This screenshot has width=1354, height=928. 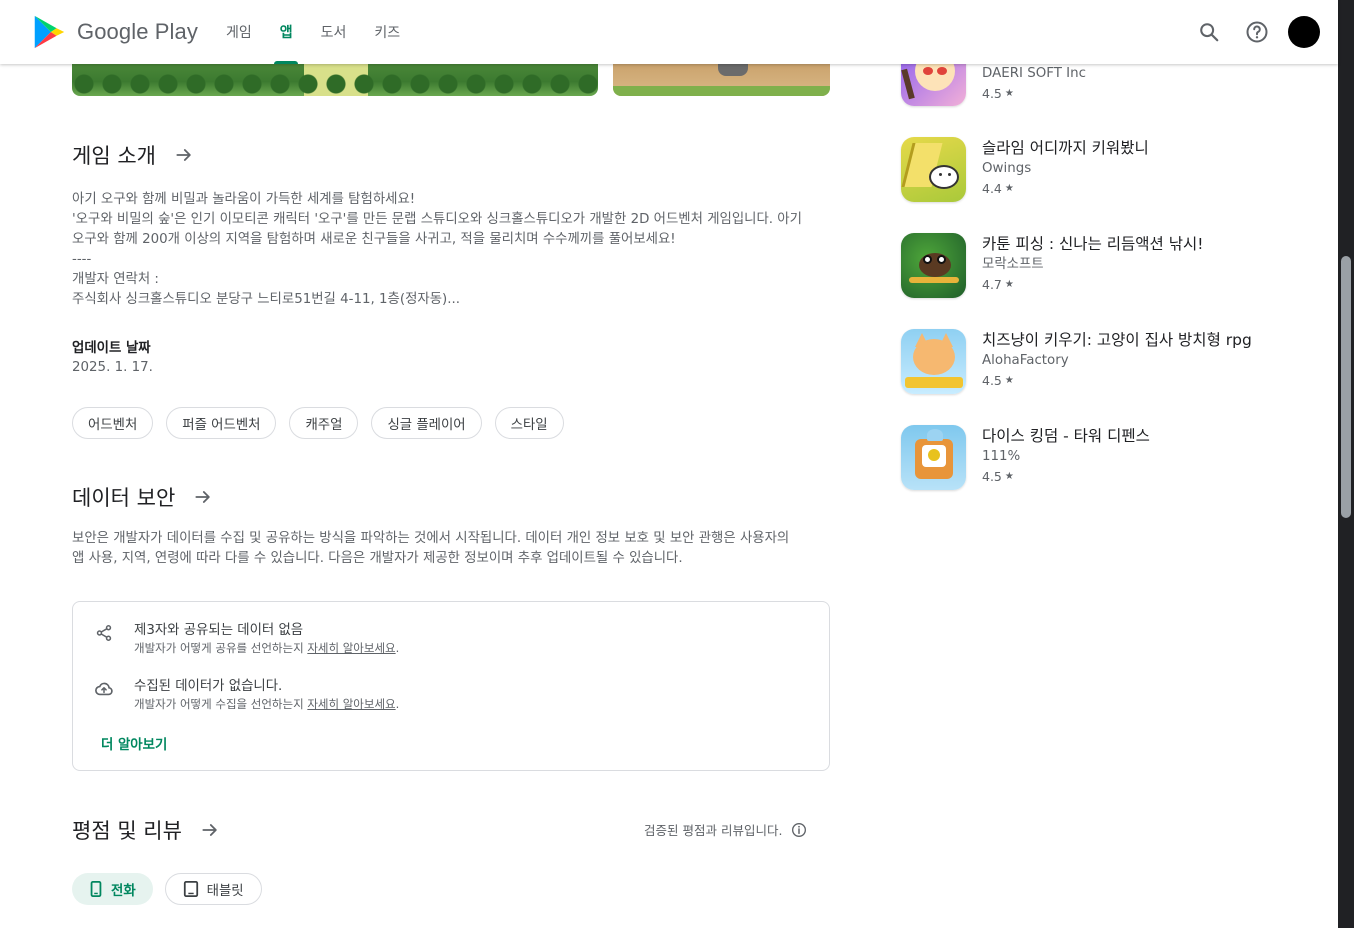 I want to click on app-name: 치즈냥이 키우기: 고양이 집사 방치형 rpg, so click(x=1117, y=340).